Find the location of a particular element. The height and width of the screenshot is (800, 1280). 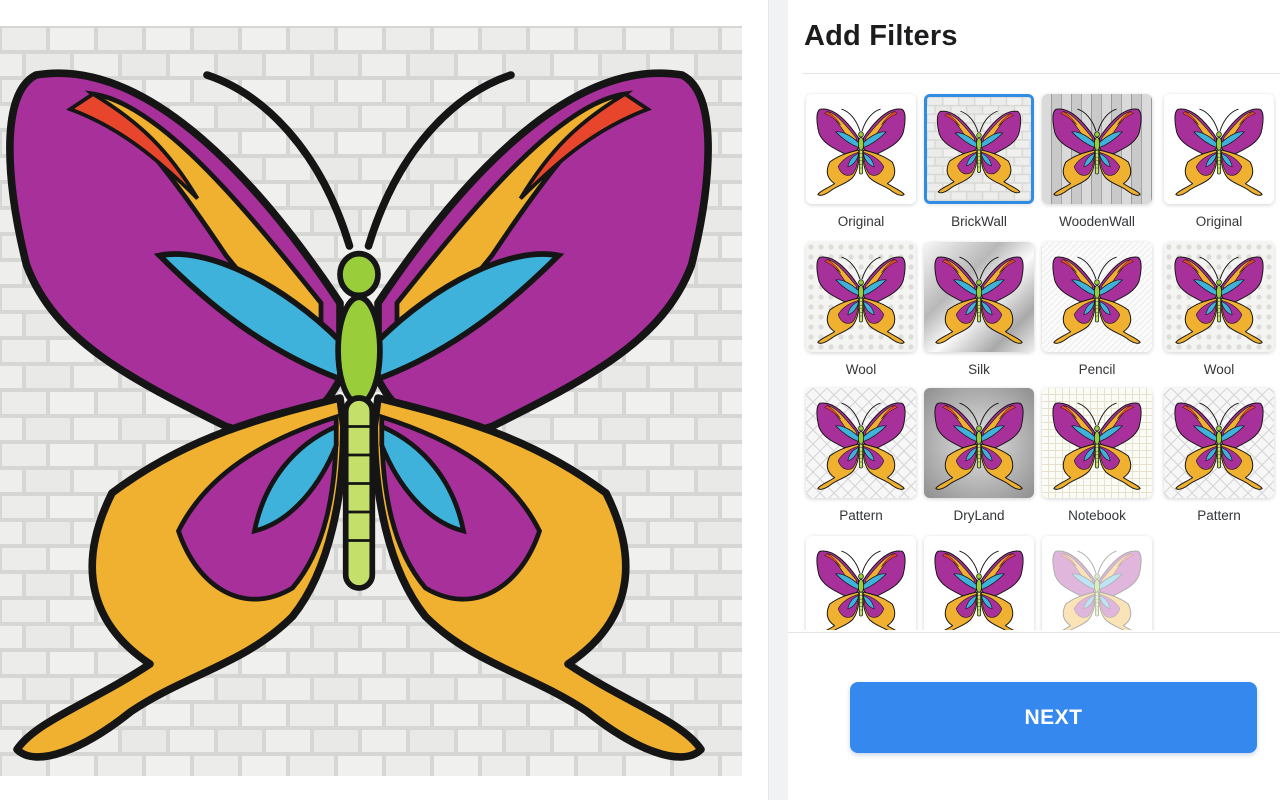

filter-option: WoodenWall is located at coordinates (1097, 164).